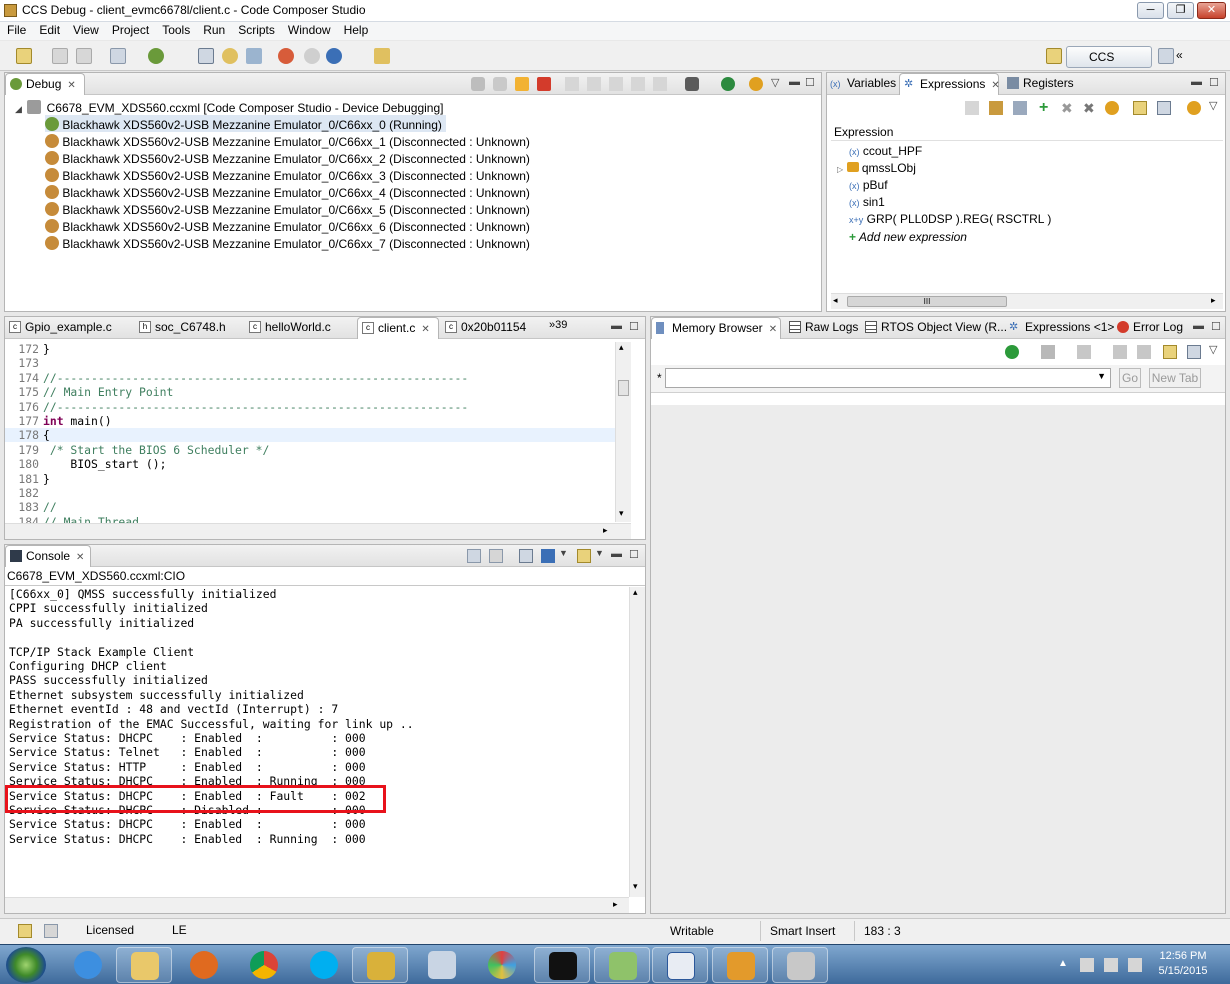 The image size is (1230, 984). I want to click on taskbar-app-skype, so click(324, 965).